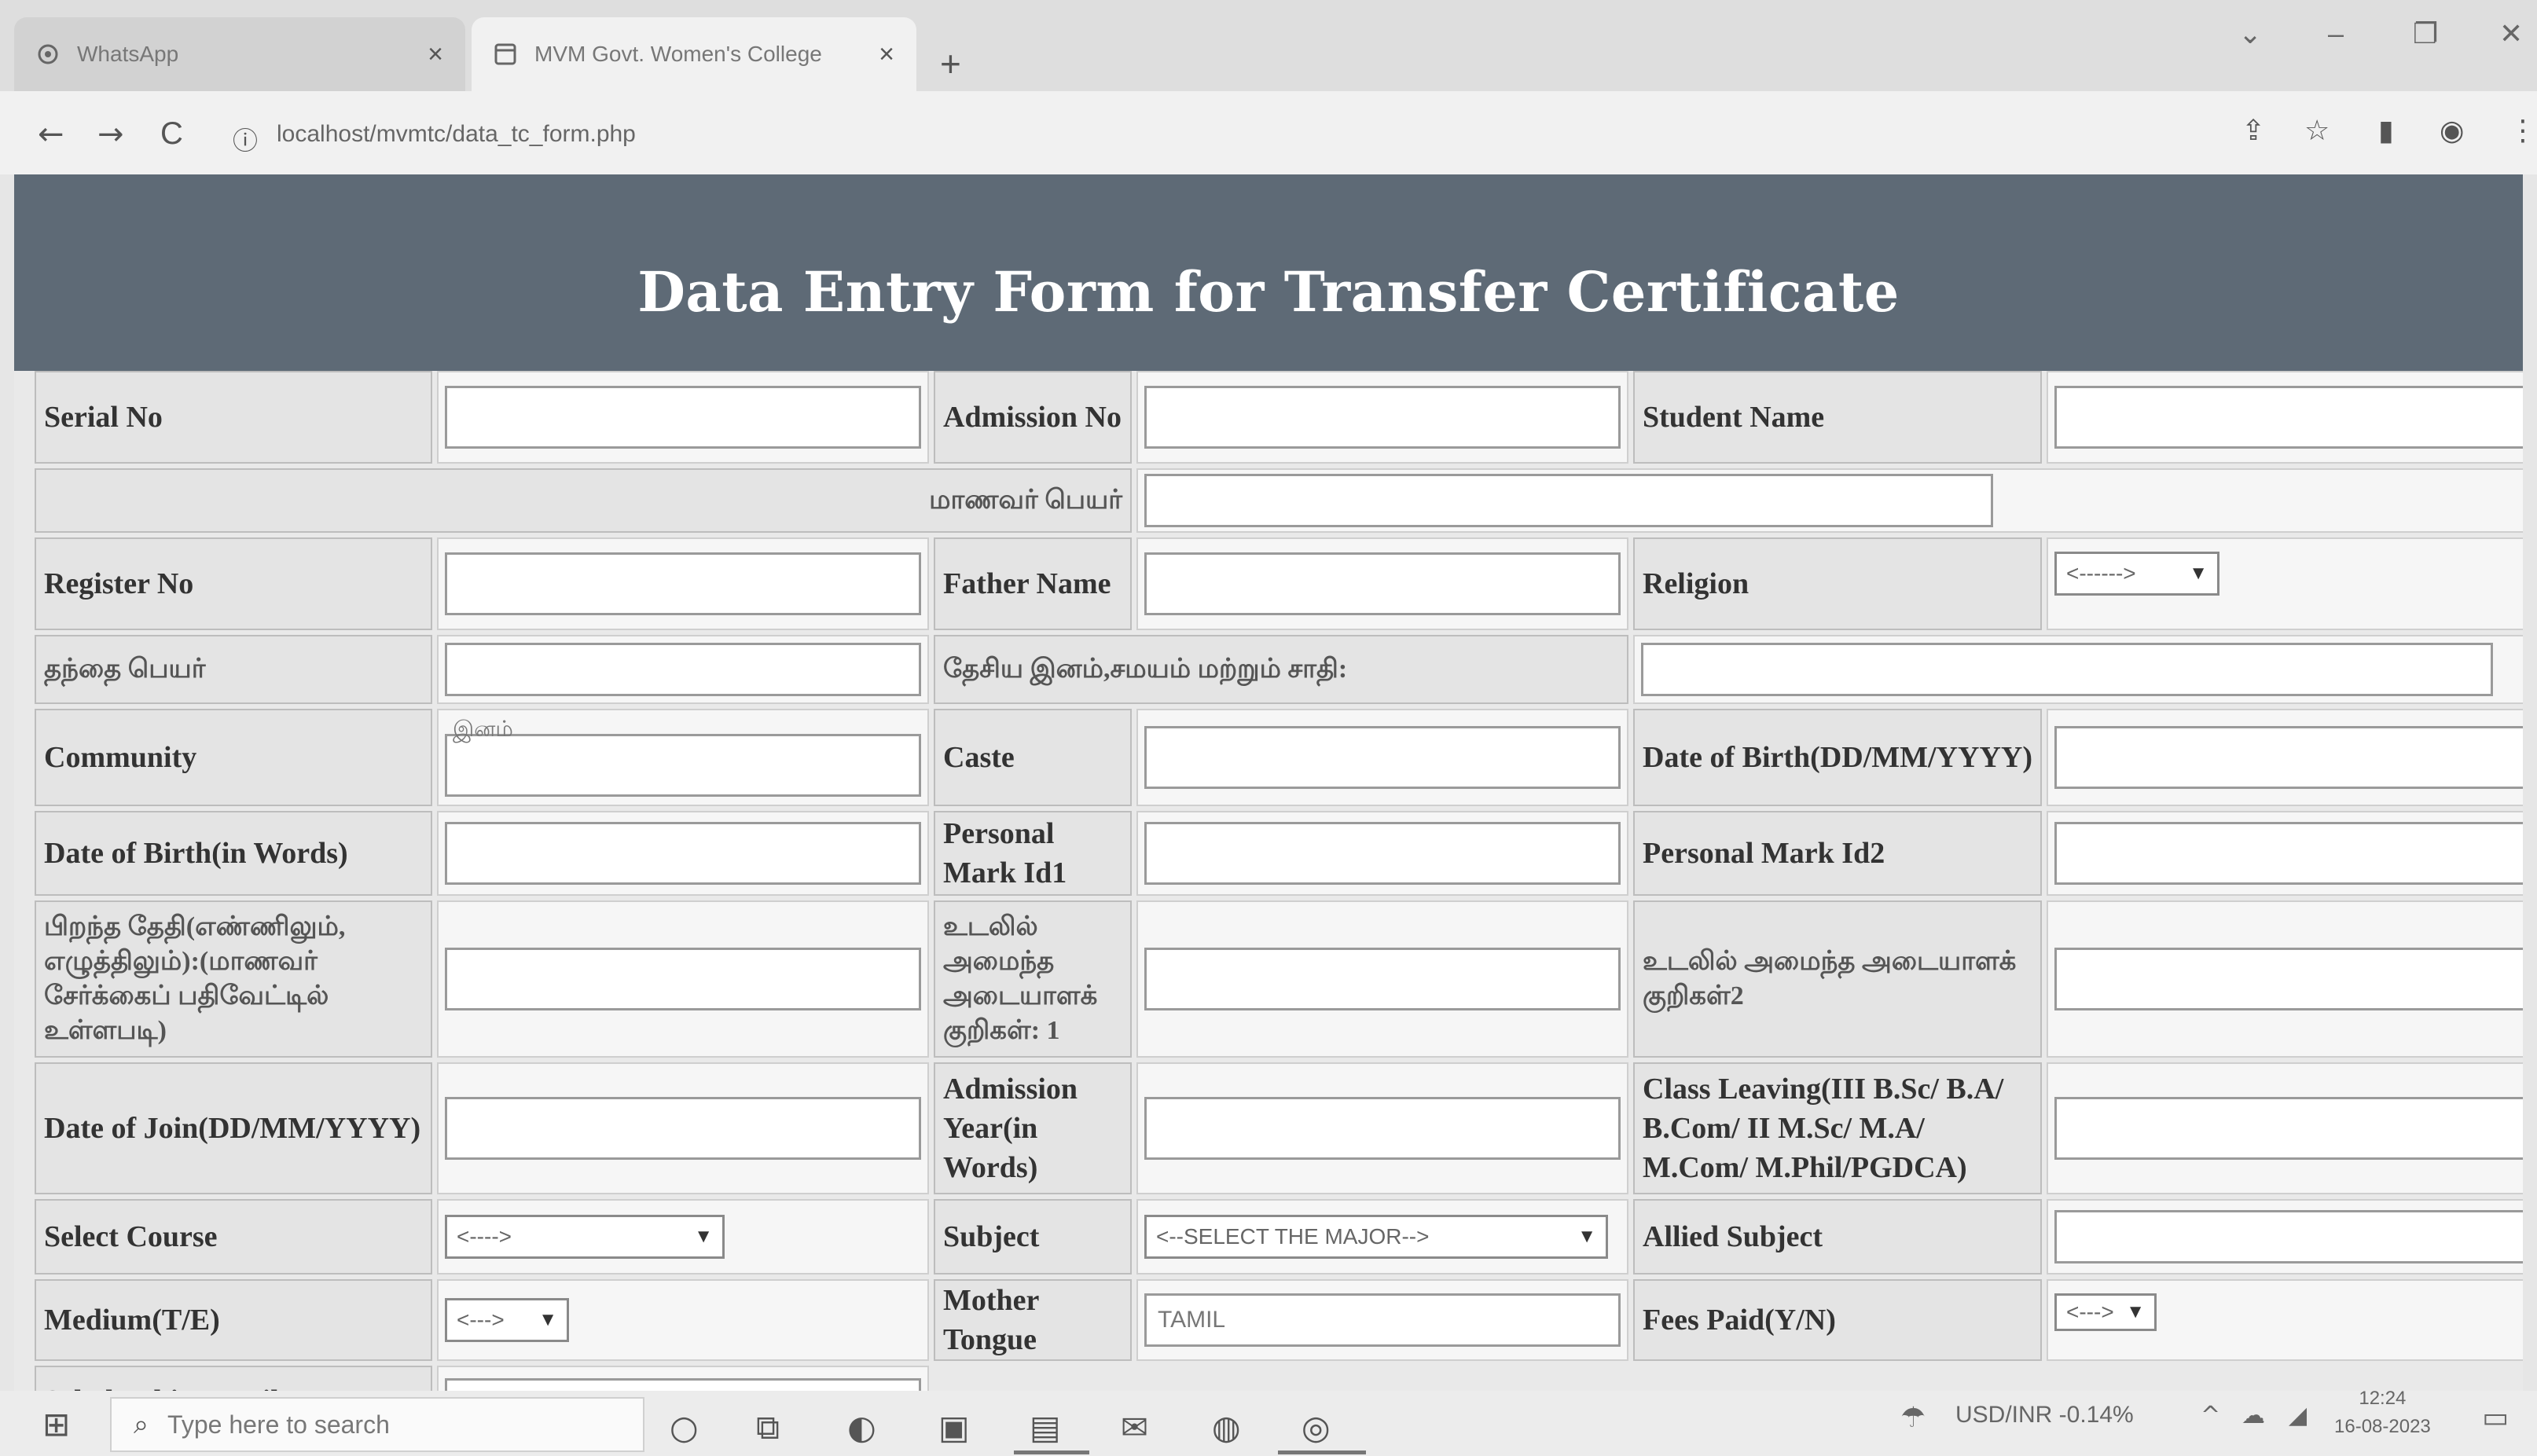 The height and width of the screenshot is (1456, 2537). Describe the element at coordinates (1837, 1320) in the screenshot. I see `fees-paid-label: Fees Paid(Y/N)` at that location.